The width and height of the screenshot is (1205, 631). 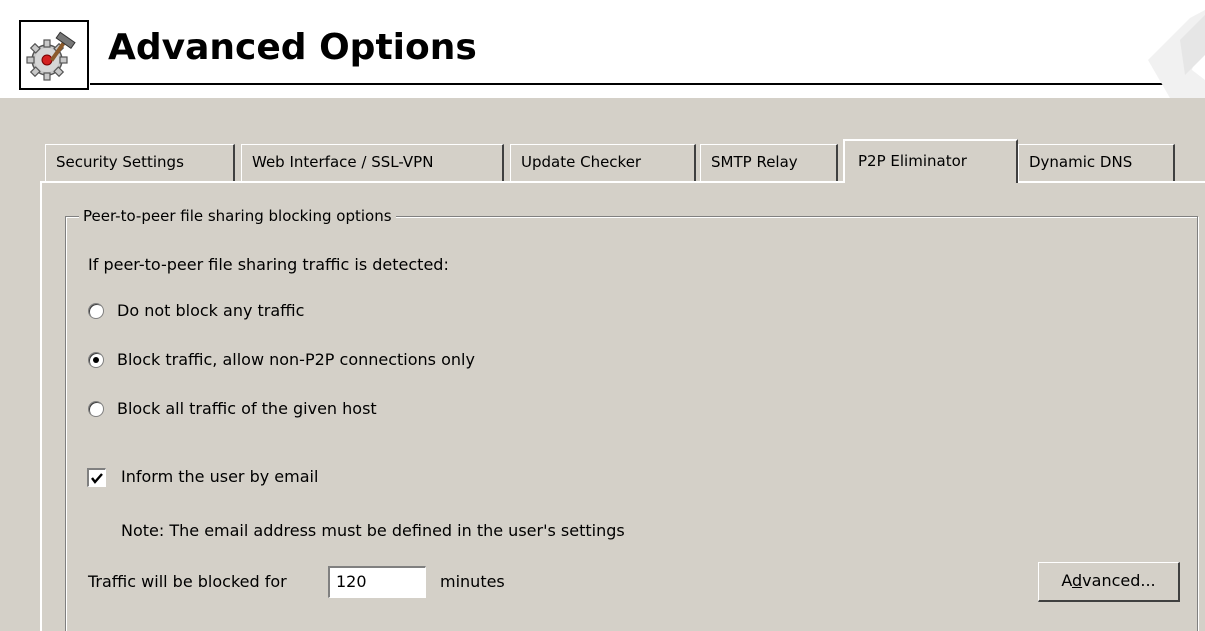 What do you see at coordinates (96, 409) in the screenshot?
I see `radio-block-all-traffic` at bounding box center [96, 409].